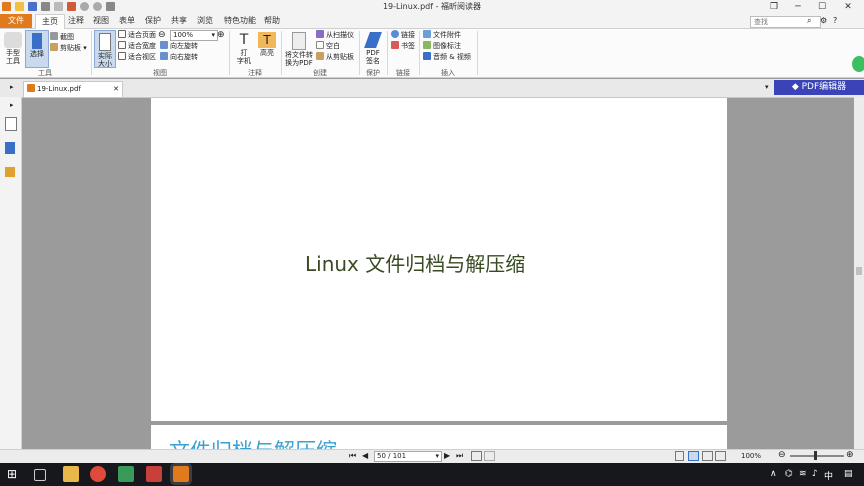 The image size is (864, 486). What do you see at coordinates (253, 442) in the screenshot?
I see `next-page-heading: 文件归档与解压缩` at bounding box center [253, 442].